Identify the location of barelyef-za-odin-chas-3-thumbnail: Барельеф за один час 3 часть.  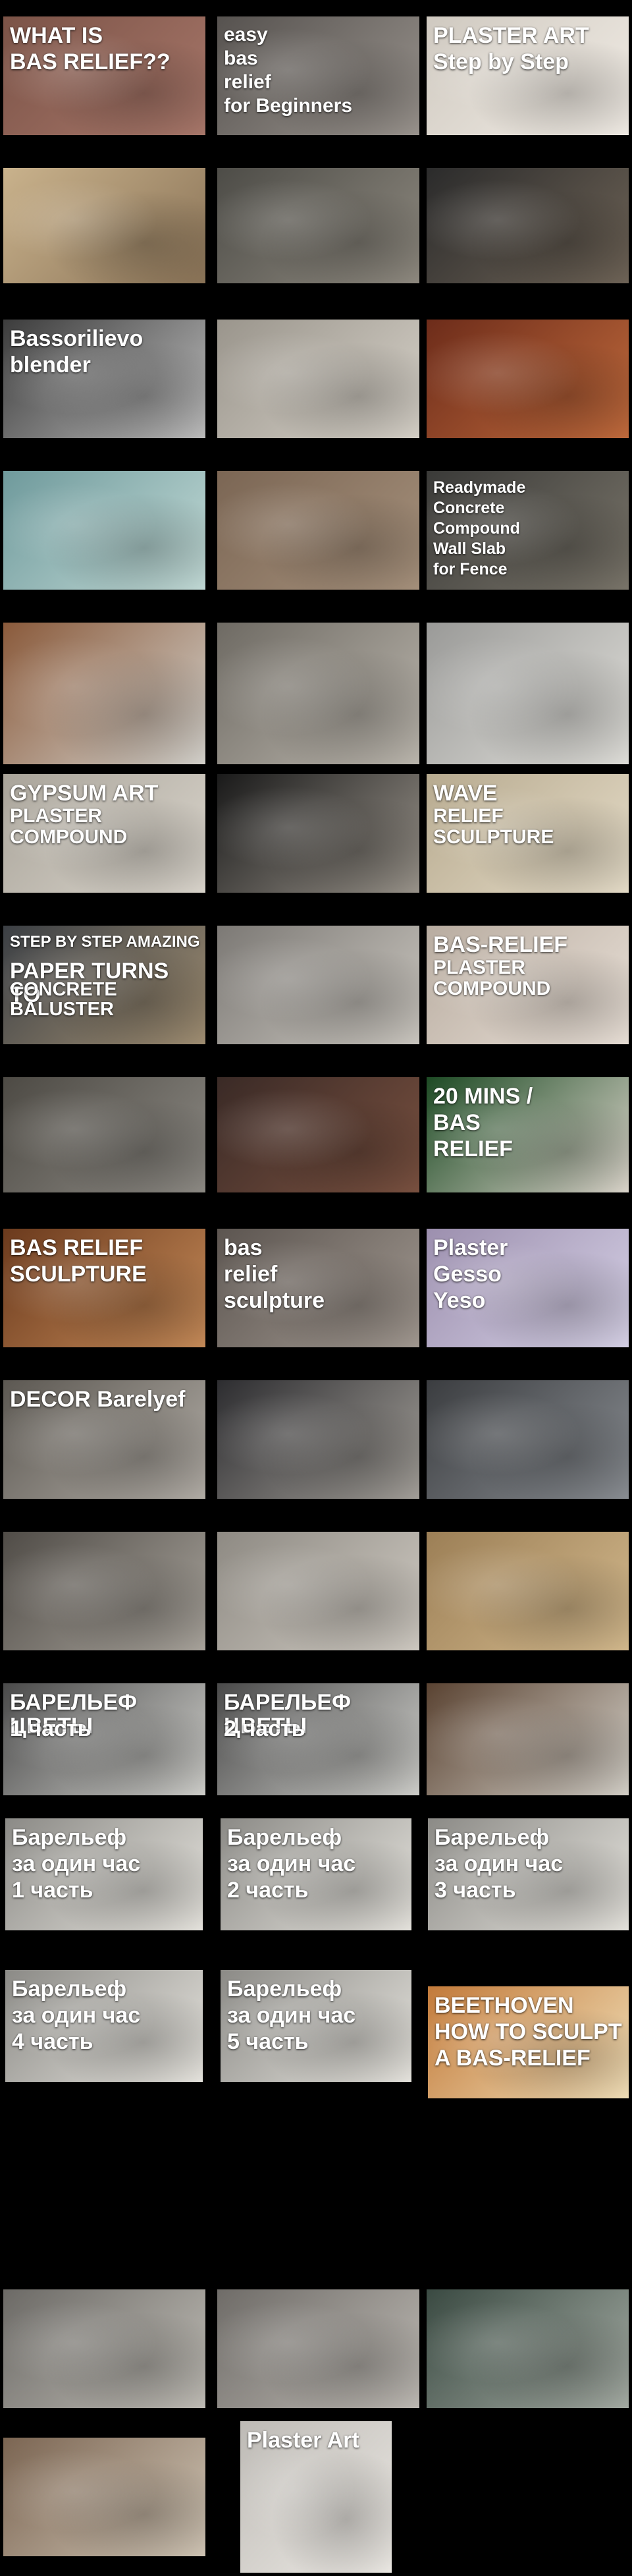
(528, 1874).